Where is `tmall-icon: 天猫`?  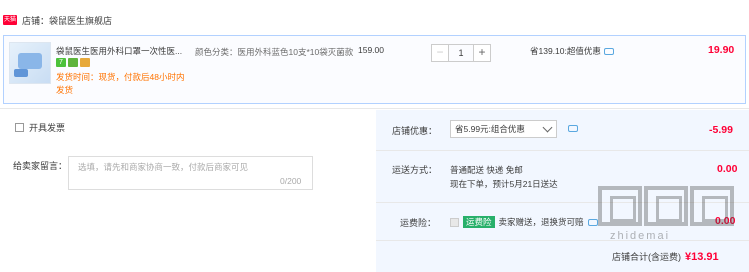 tmall-icon: 天猫 is located at coordinates (10, 20).